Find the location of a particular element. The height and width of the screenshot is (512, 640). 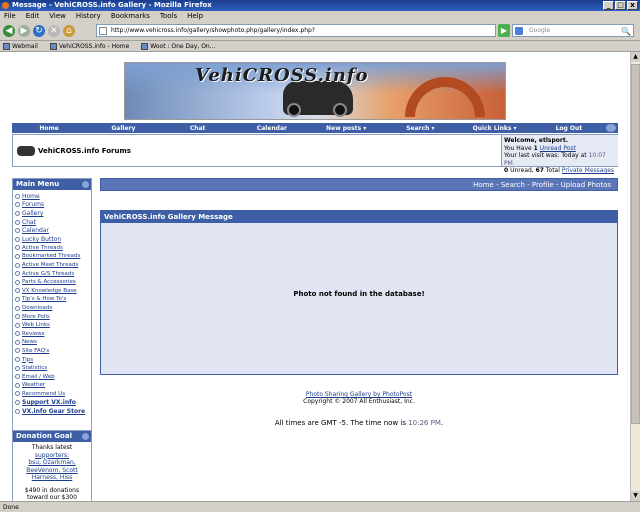

sidebar-item-label: More Polls is located at coordinates (36, 317).